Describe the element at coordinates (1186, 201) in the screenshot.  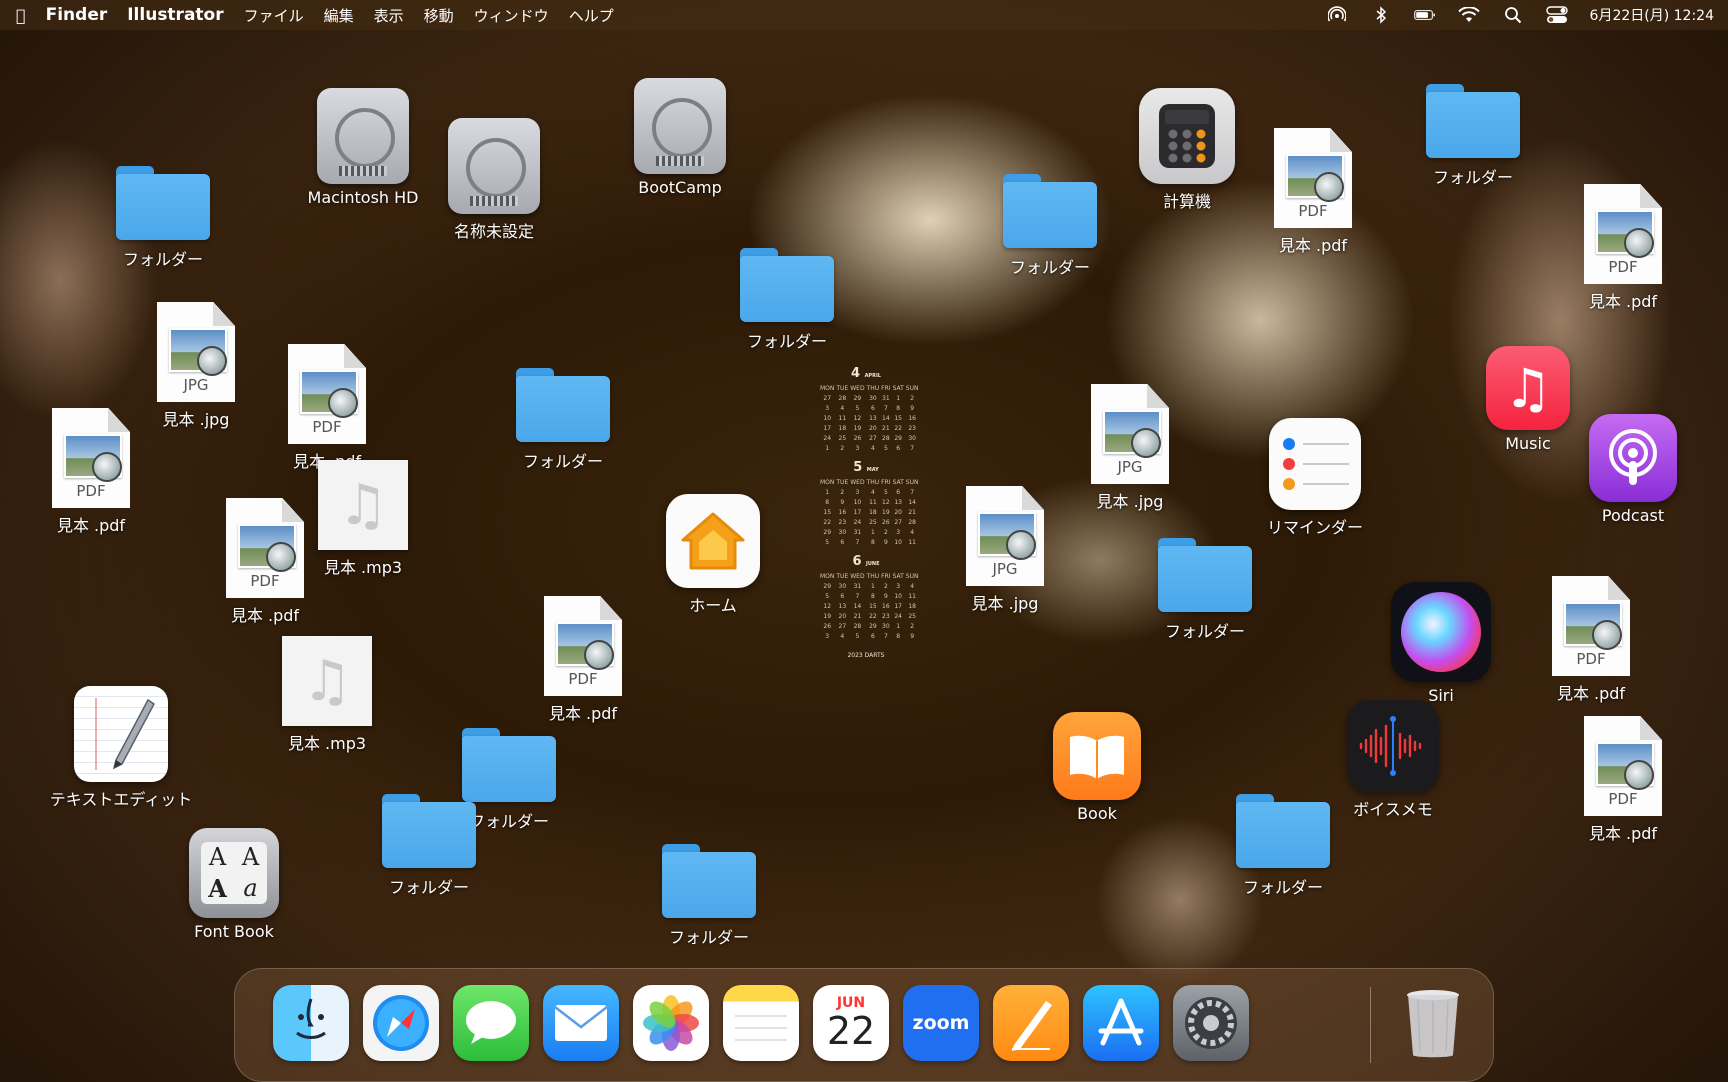
I see `app-label: 計算機` at that location.